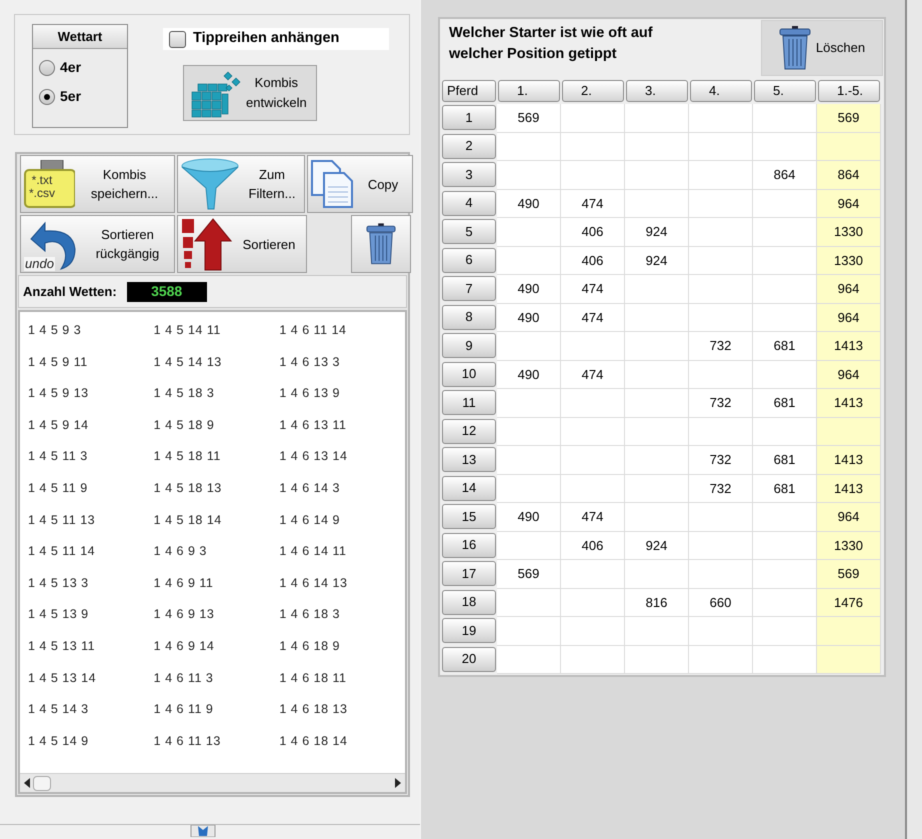  I want to click on bet-entry: 1 4 6 18 3, so click(342, 615).